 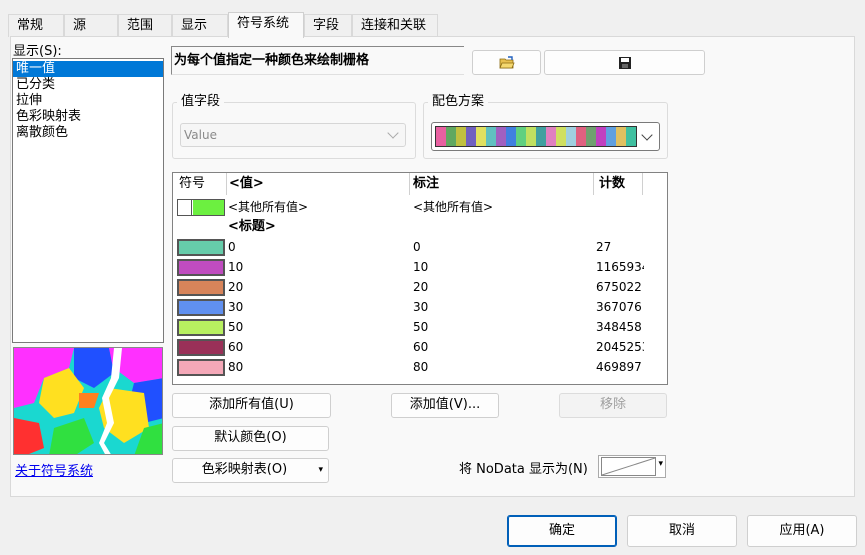 I want to click on table-row: 0 0 27, so click(x=408, y=247).